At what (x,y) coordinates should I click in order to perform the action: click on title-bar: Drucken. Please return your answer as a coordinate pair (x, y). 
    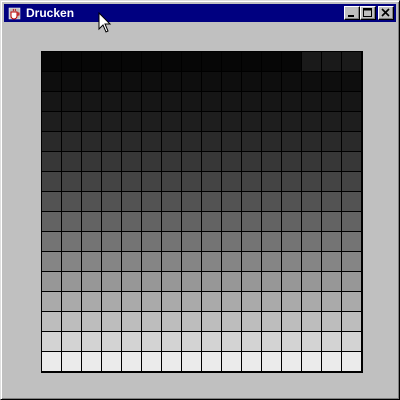
    Looking at the image, I should click on (200, 13).